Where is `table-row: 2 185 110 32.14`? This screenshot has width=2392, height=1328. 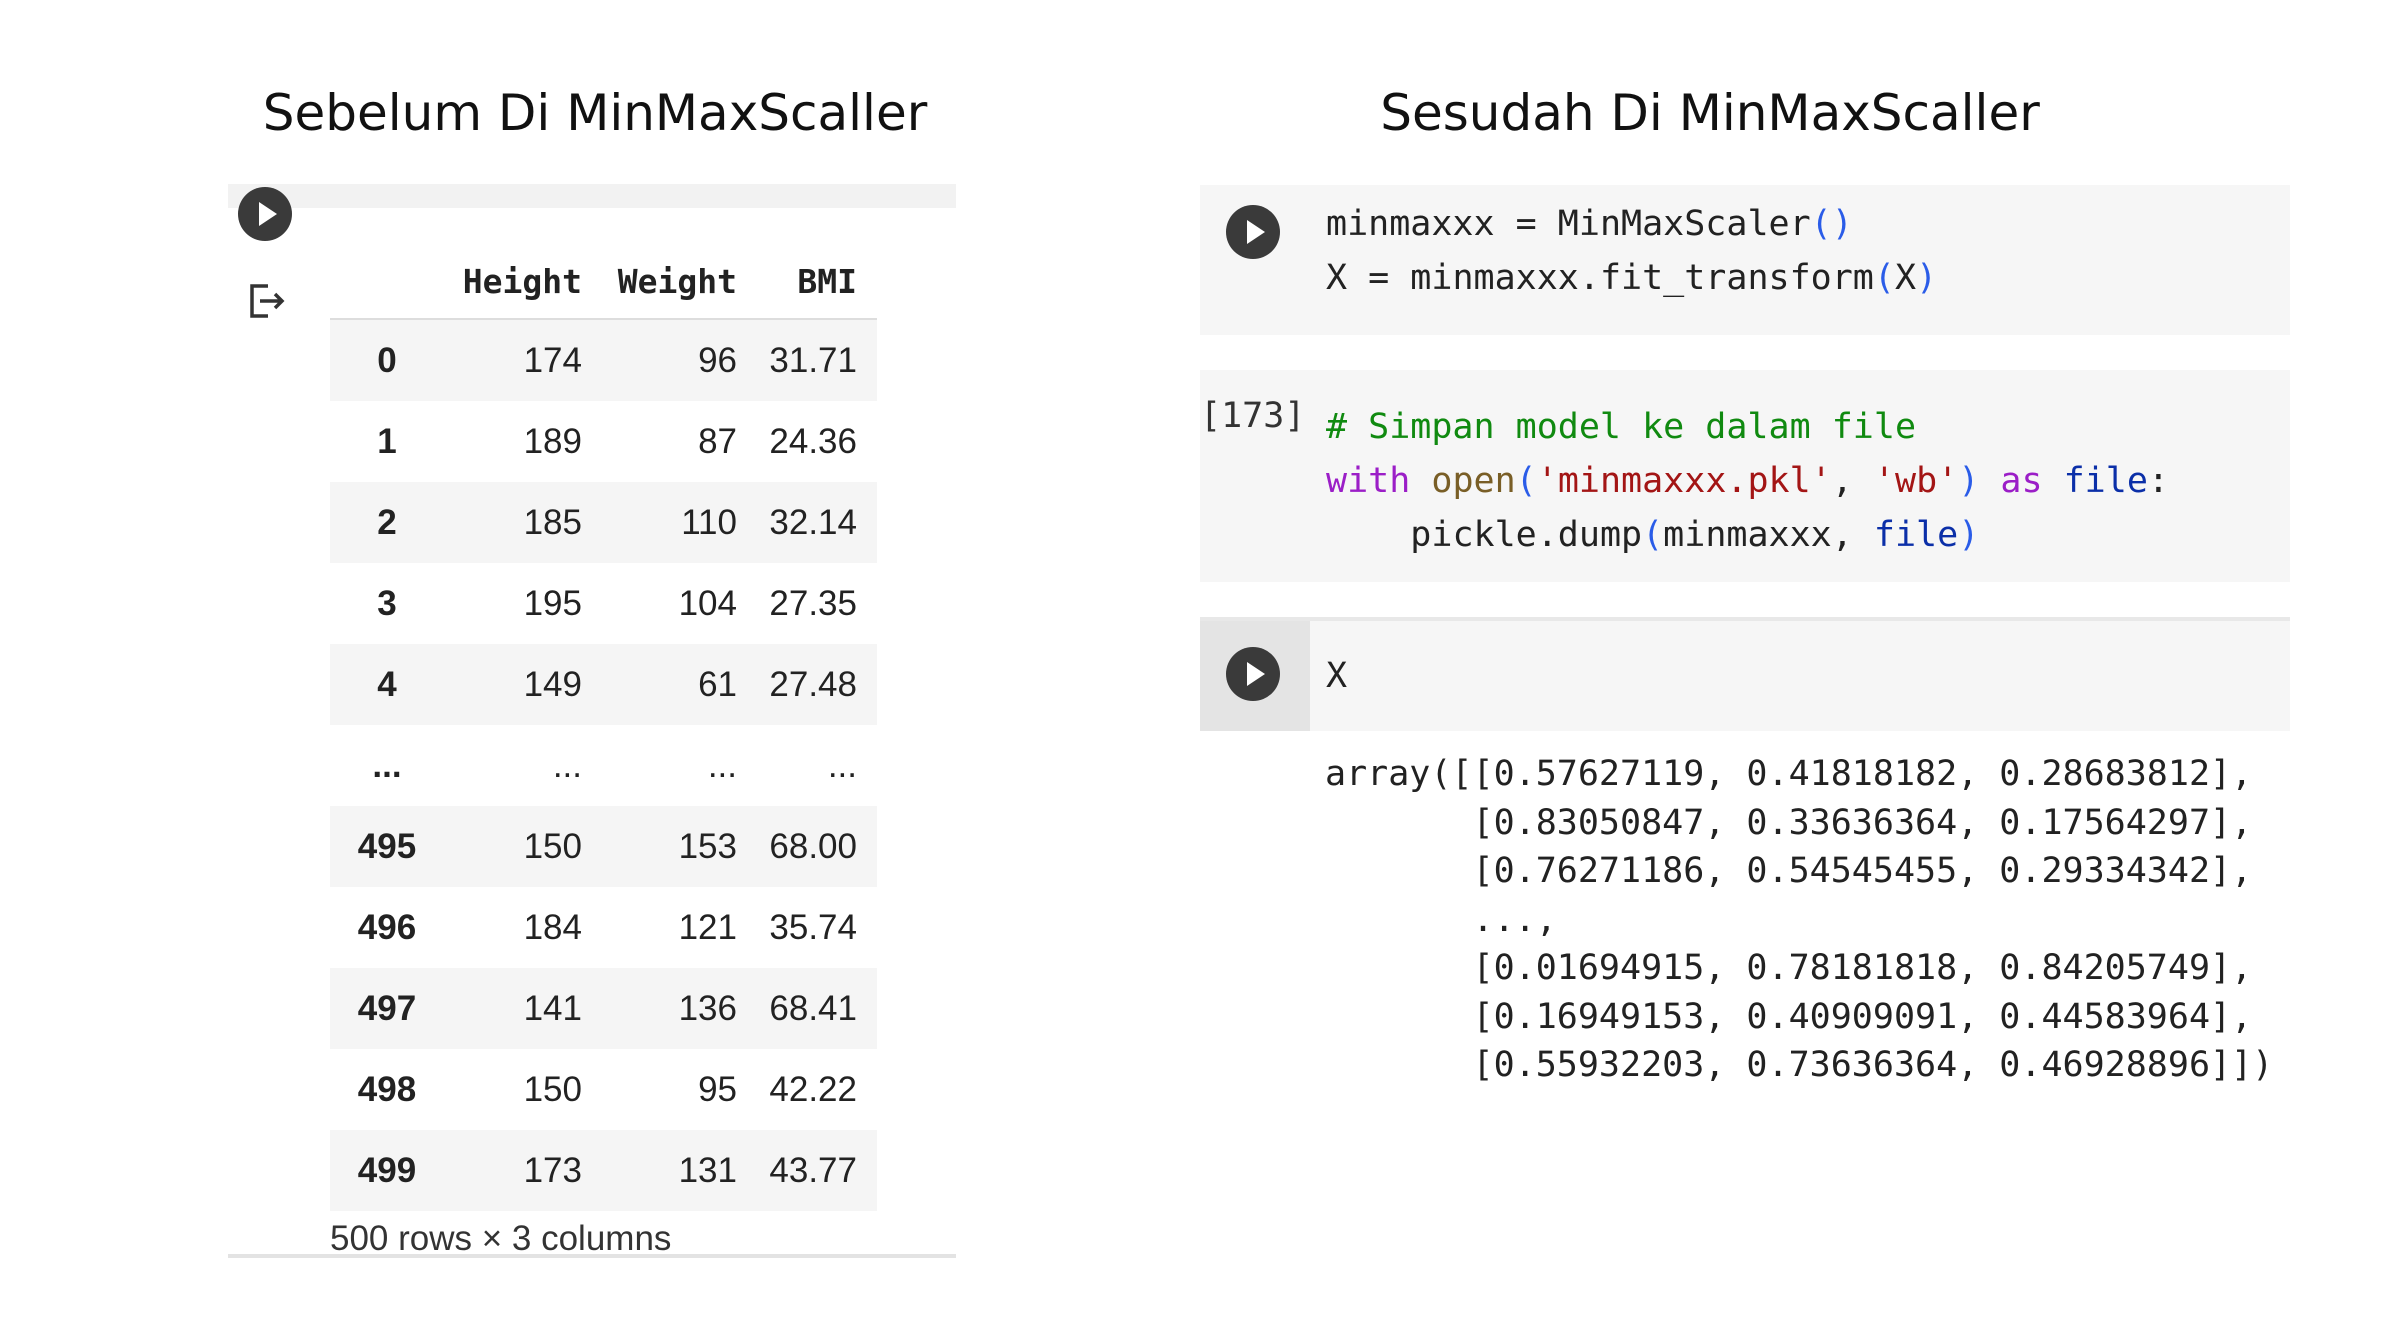
table-row: 2 185 110 32.14 is located at coordinates (603, 522).